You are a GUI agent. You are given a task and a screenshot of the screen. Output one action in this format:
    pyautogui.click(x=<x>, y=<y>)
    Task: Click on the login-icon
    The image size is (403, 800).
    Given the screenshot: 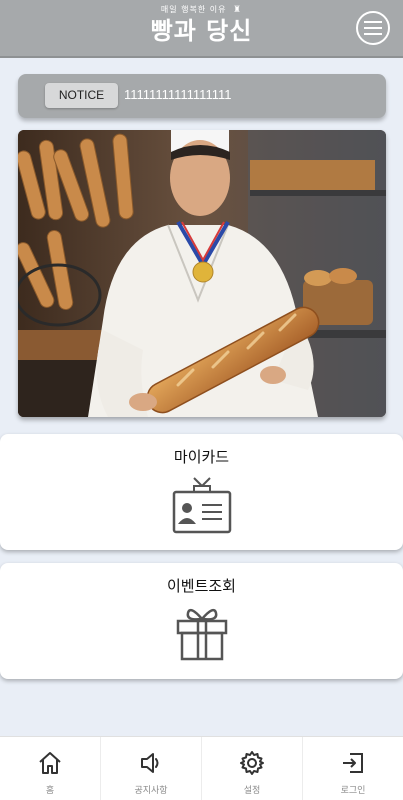 What is the action you would take?
    pyautogui.click(x=353, y=763)
    